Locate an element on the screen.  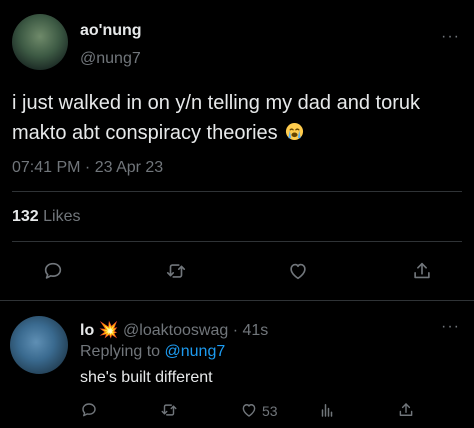
more-options-icon: ··· is located at coordinates (450, 37).